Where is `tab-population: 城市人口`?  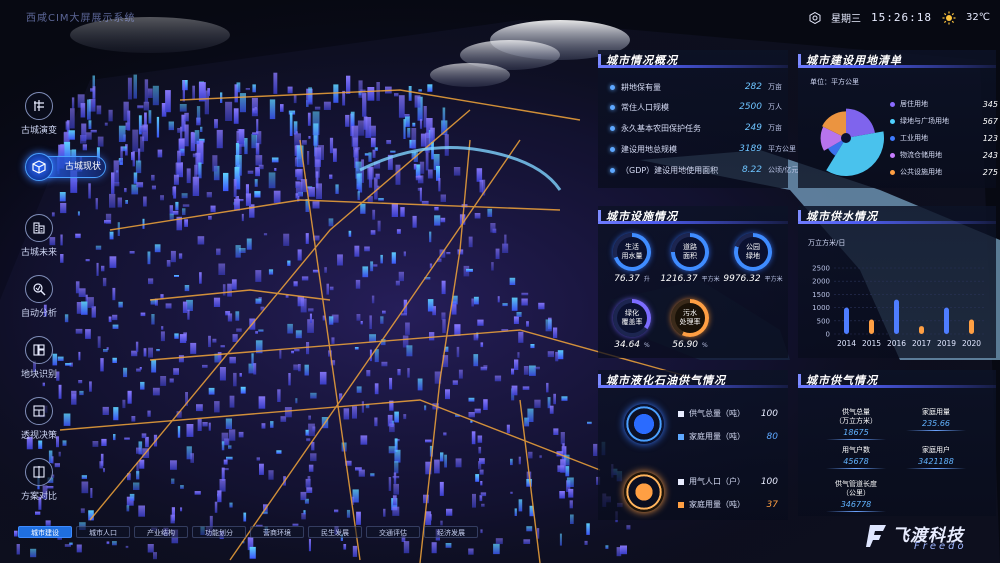
tab-population: 城市人口 is located at coordinates (103, 532).